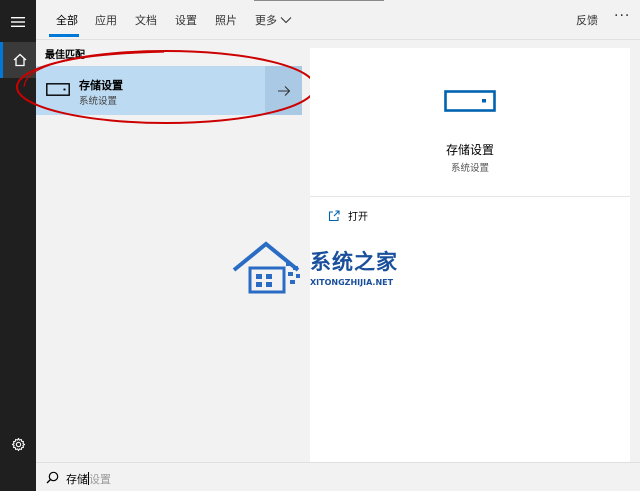 The height and width of the screenshot is (491, 640). I want to click on hamburger-icon, so click(18, 22).